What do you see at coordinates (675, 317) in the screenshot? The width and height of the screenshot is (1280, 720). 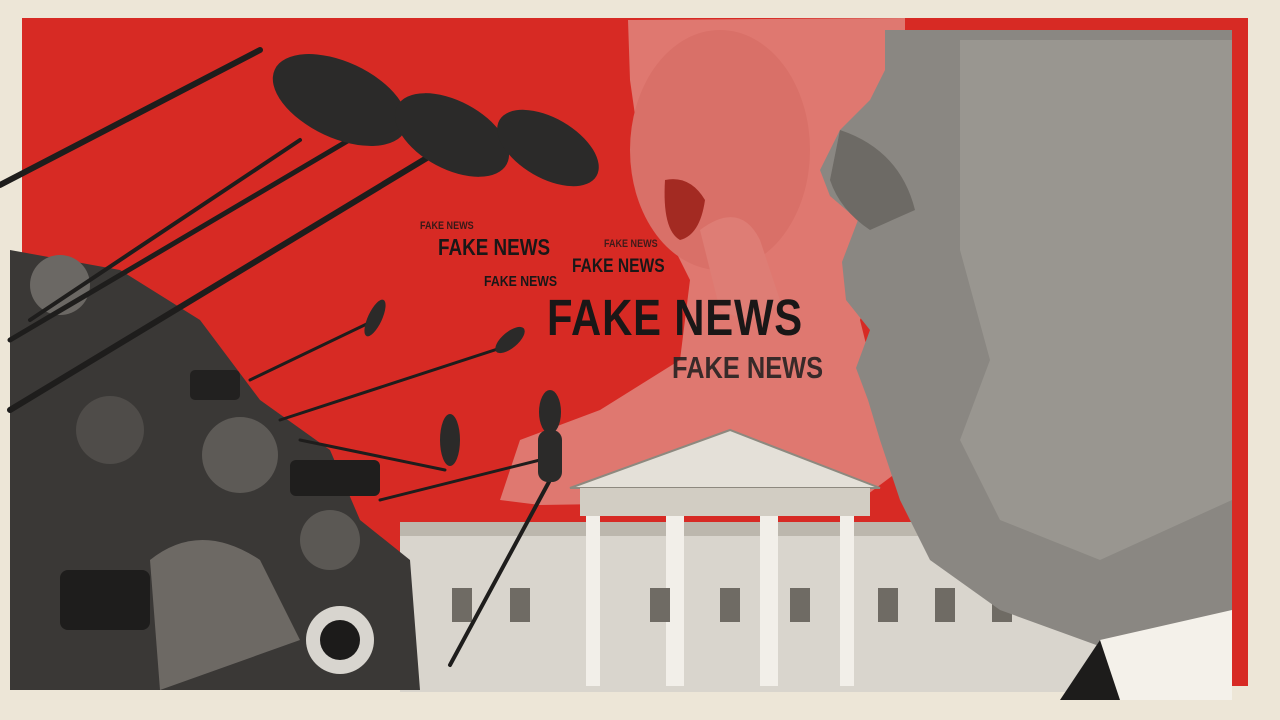 I see `fake-news-headline: FAKE NEWS` at bounding box center [675, 317].